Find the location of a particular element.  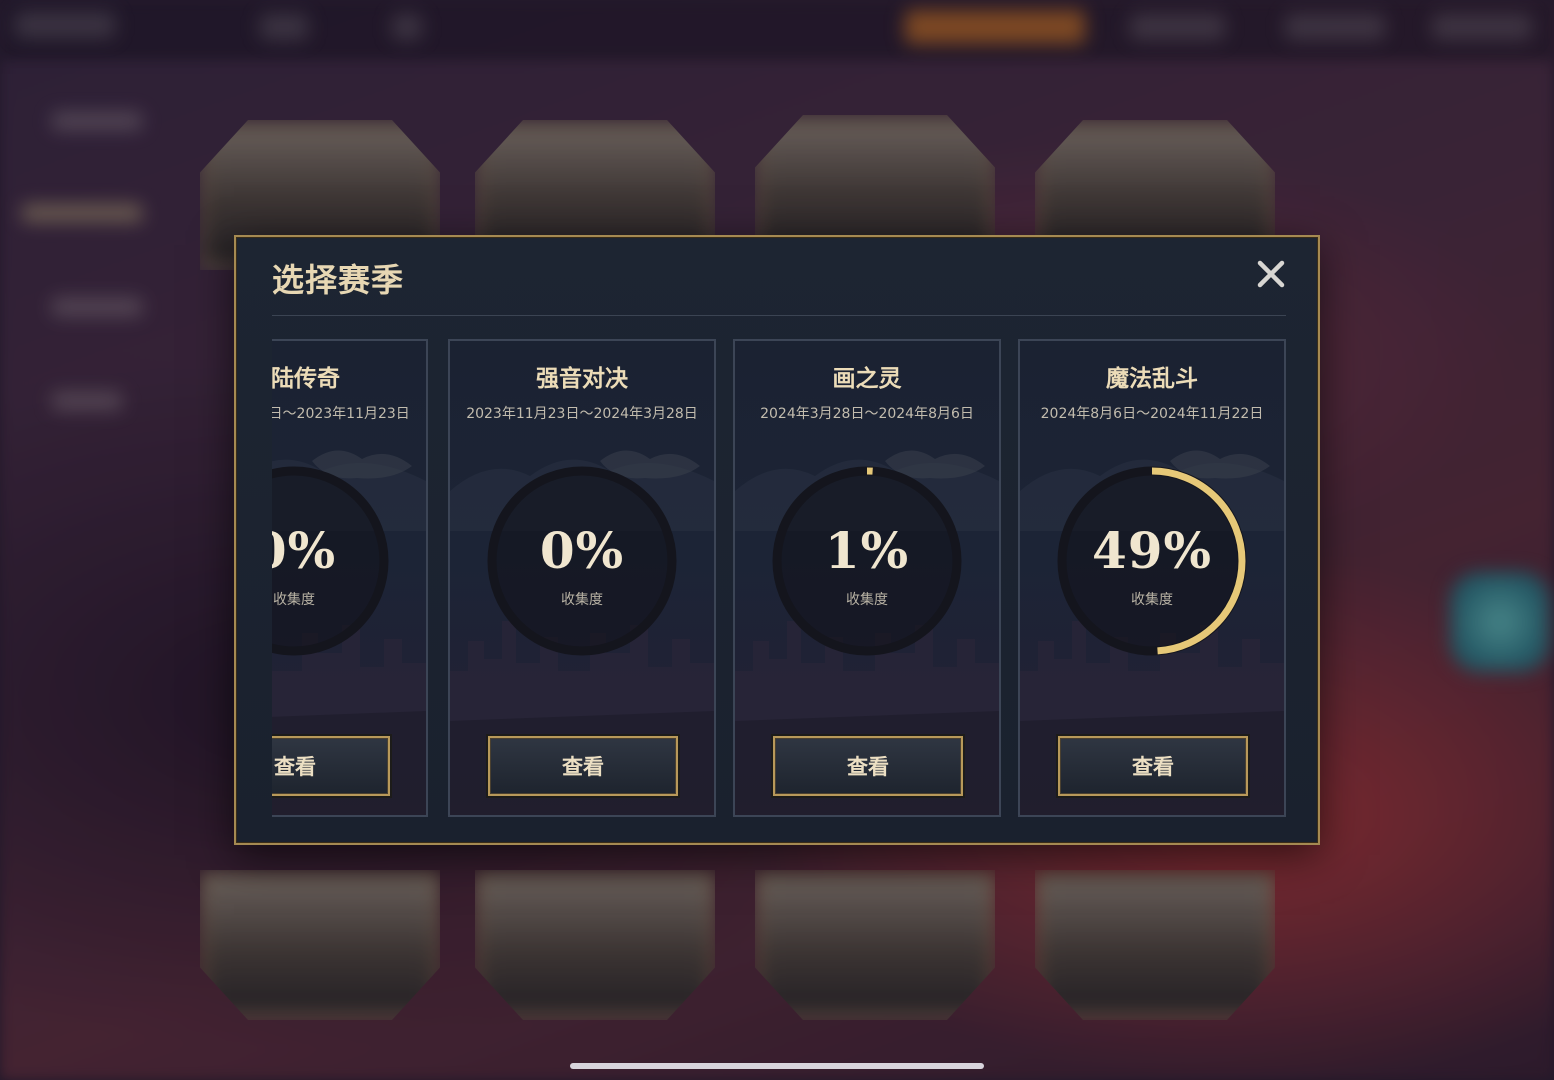

close-icon is located at coordinates (1271, 274).